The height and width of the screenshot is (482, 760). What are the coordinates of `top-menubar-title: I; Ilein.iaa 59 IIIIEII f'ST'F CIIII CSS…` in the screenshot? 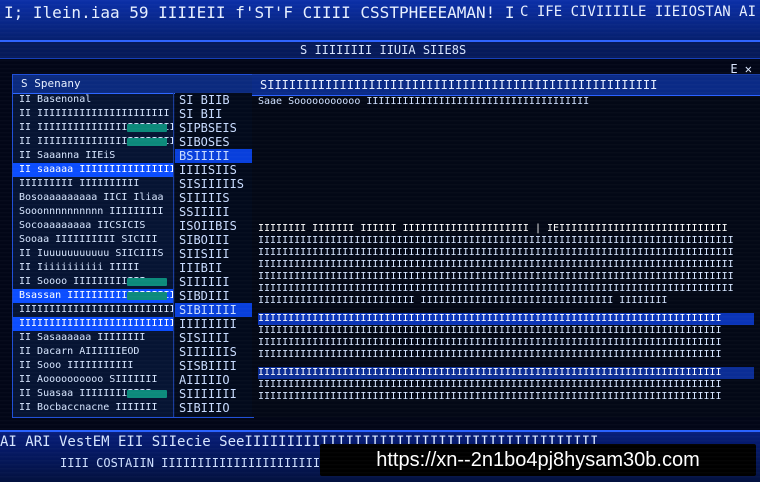 It's located at (259, 13).